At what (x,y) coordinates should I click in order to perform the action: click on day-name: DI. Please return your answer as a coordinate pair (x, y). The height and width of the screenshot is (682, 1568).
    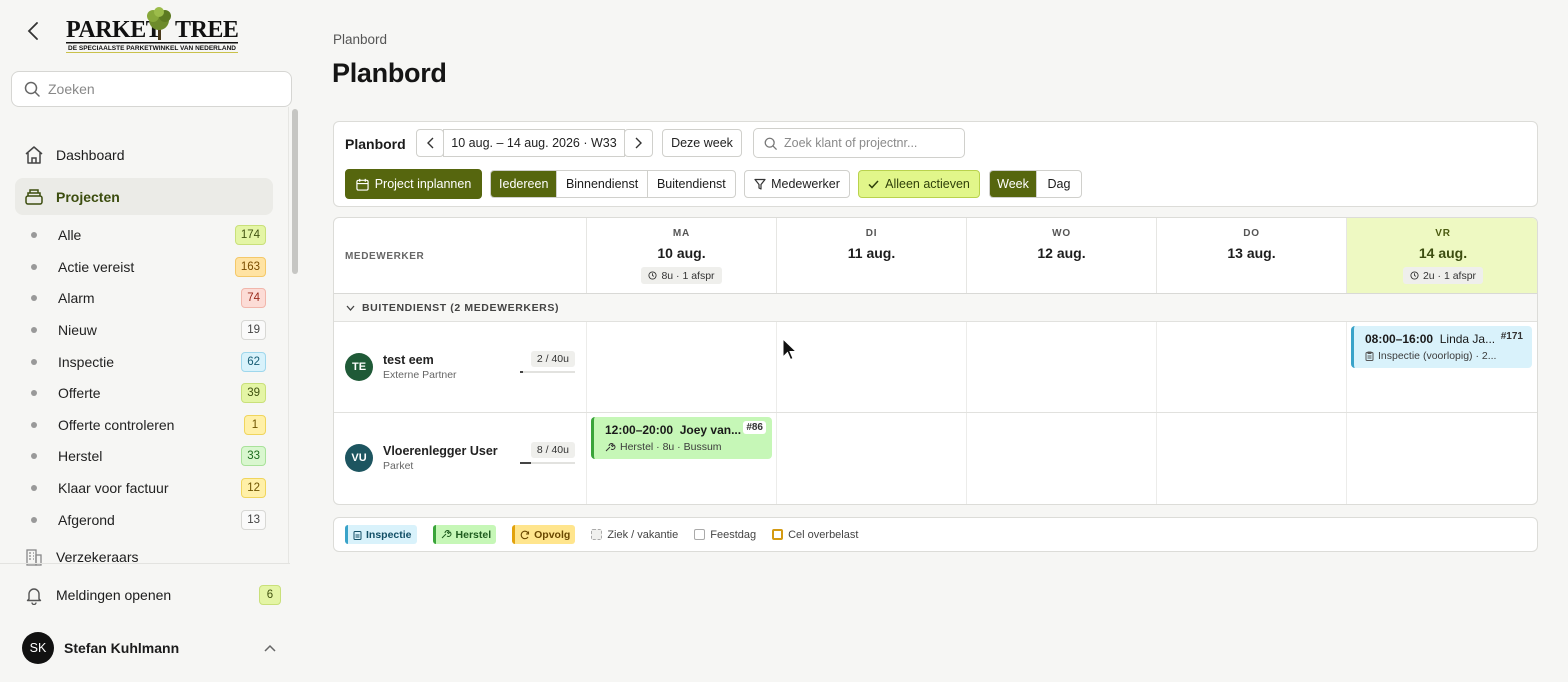
    Looking at the image, I should click on (871, 233).